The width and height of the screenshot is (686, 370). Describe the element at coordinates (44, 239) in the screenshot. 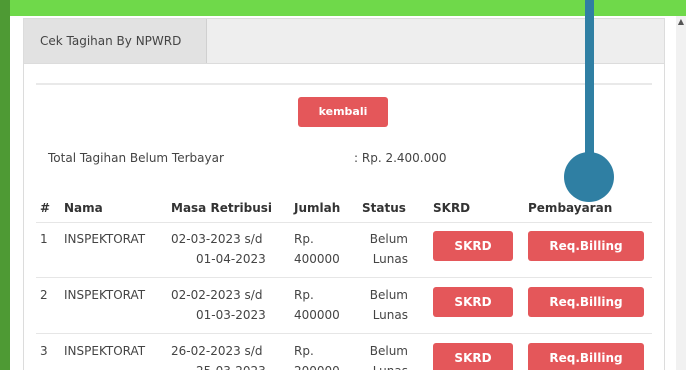

I see `row-no: 1` at that location.